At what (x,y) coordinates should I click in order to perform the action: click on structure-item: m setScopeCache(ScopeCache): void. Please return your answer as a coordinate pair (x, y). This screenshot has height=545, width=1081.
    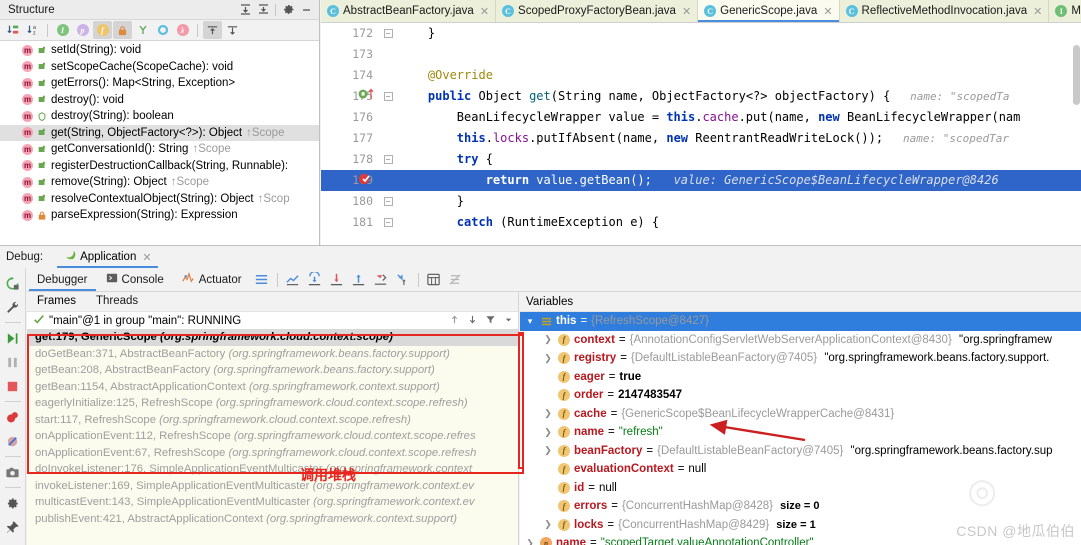
    Looking at the image, I should click on (159, 67).